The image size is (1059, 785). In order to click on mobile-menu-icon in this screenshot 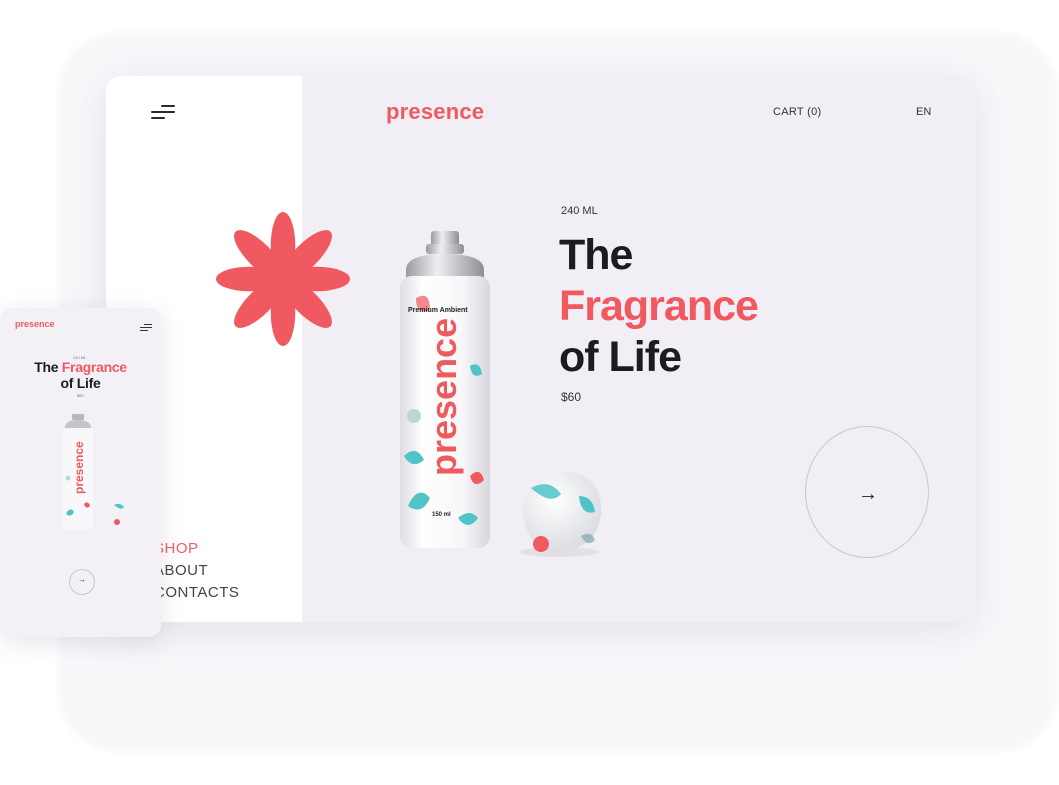, I will do `click(146, 327)`.